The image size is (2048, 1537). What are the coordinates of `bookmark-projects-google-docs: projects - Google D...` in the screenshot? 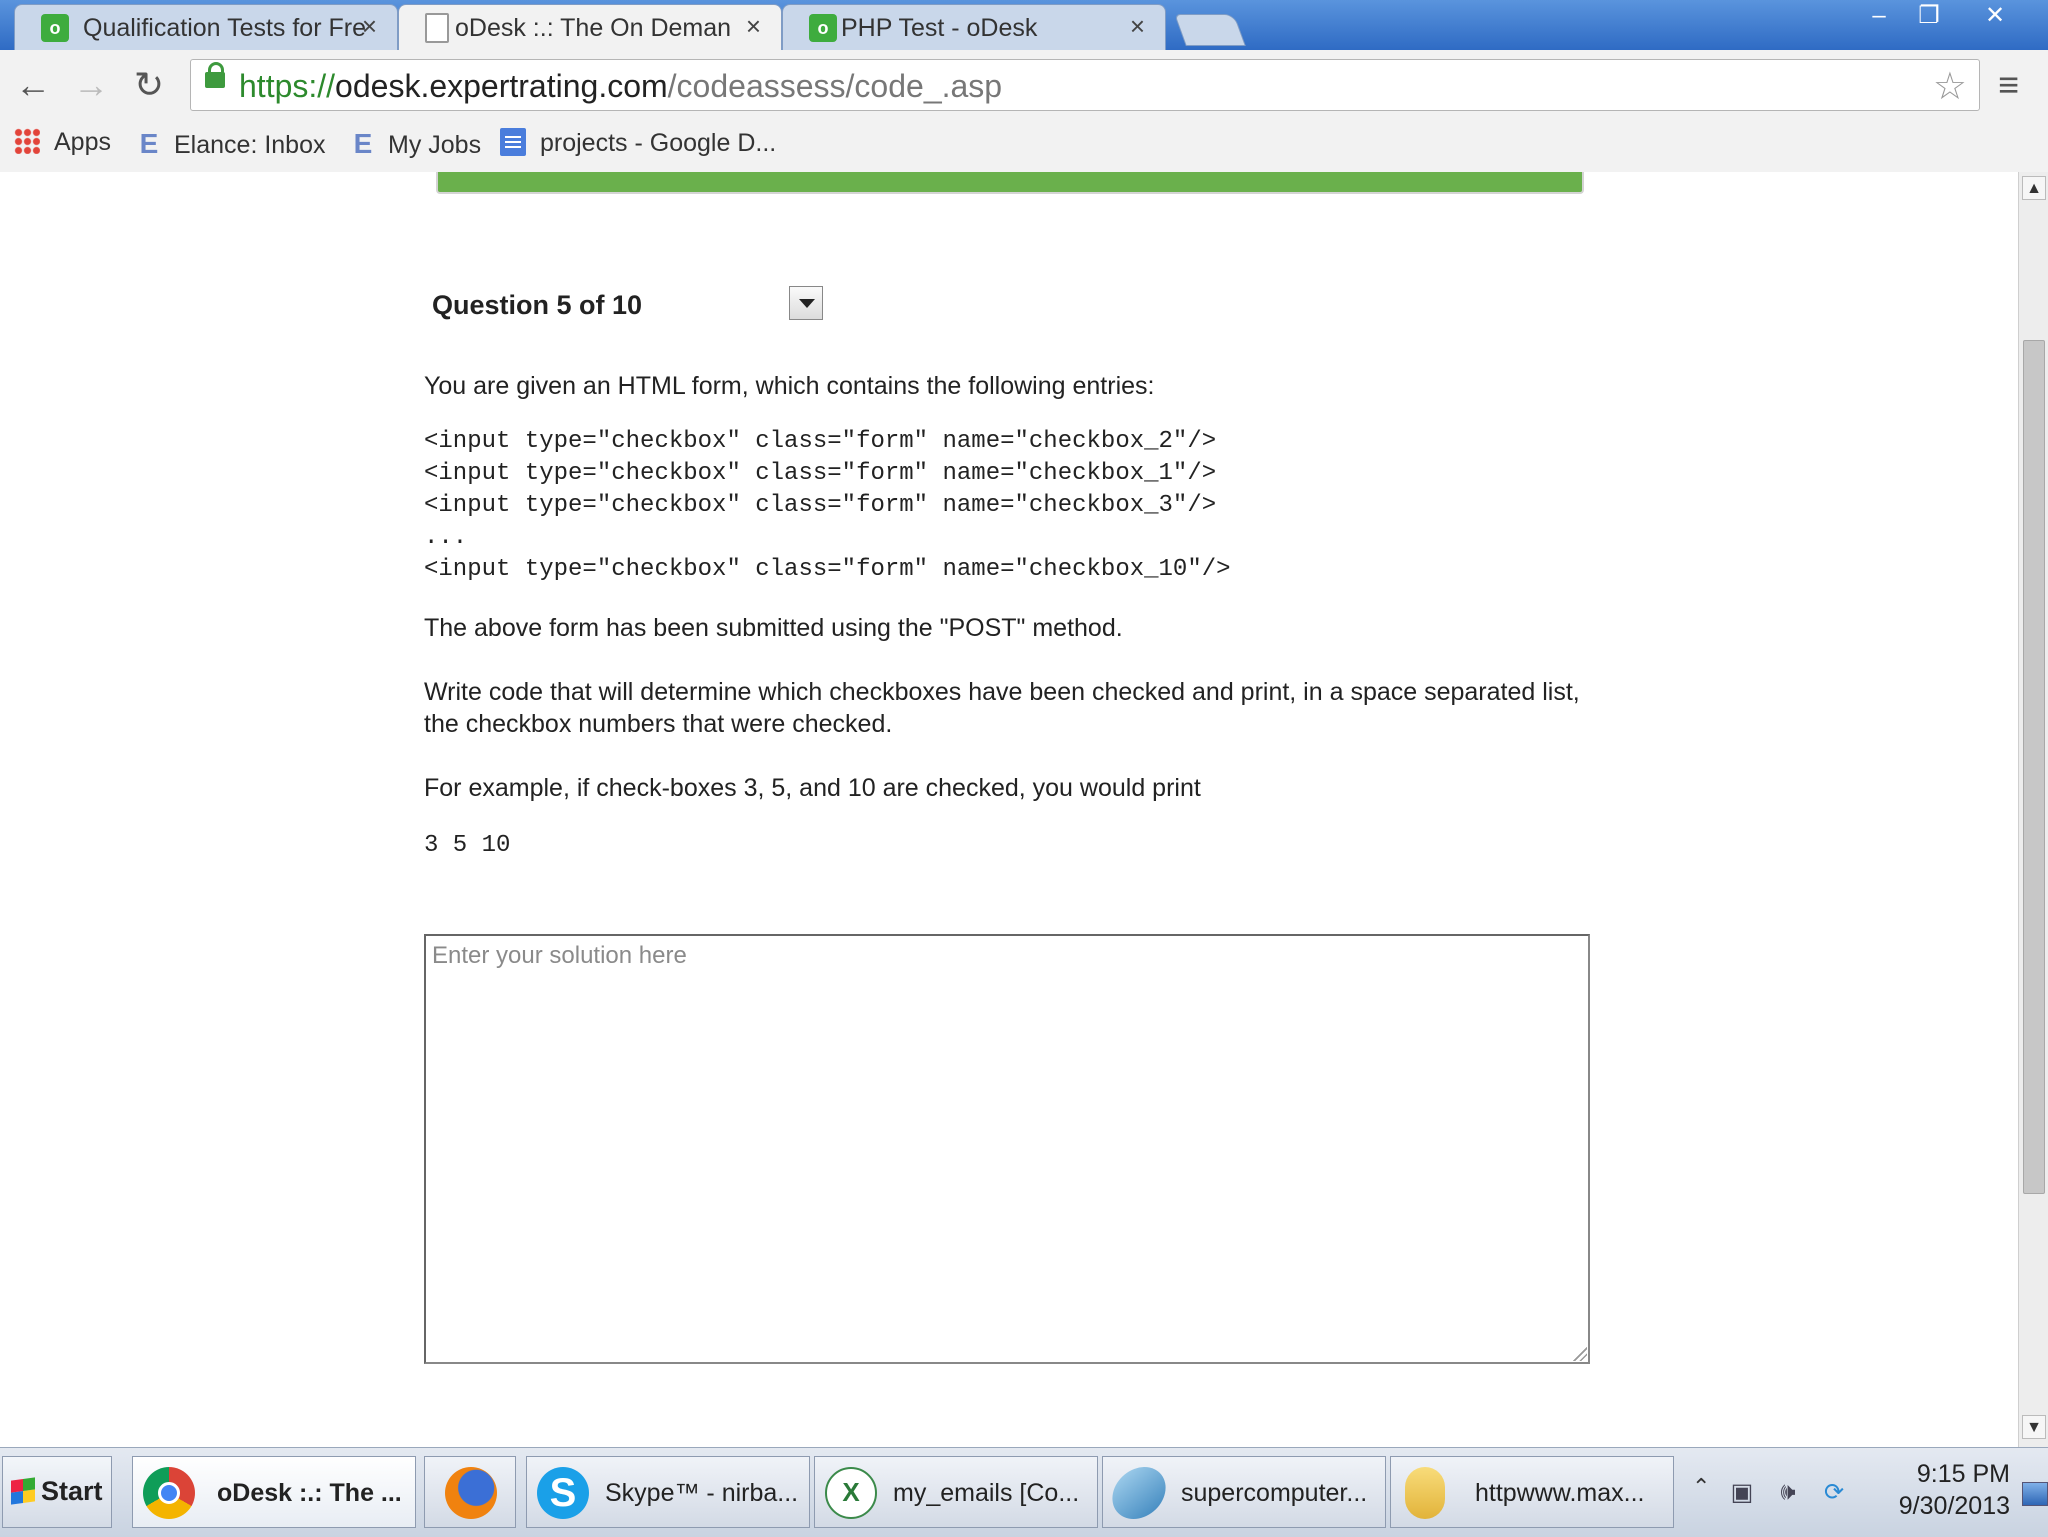 It's located at (638, 143).